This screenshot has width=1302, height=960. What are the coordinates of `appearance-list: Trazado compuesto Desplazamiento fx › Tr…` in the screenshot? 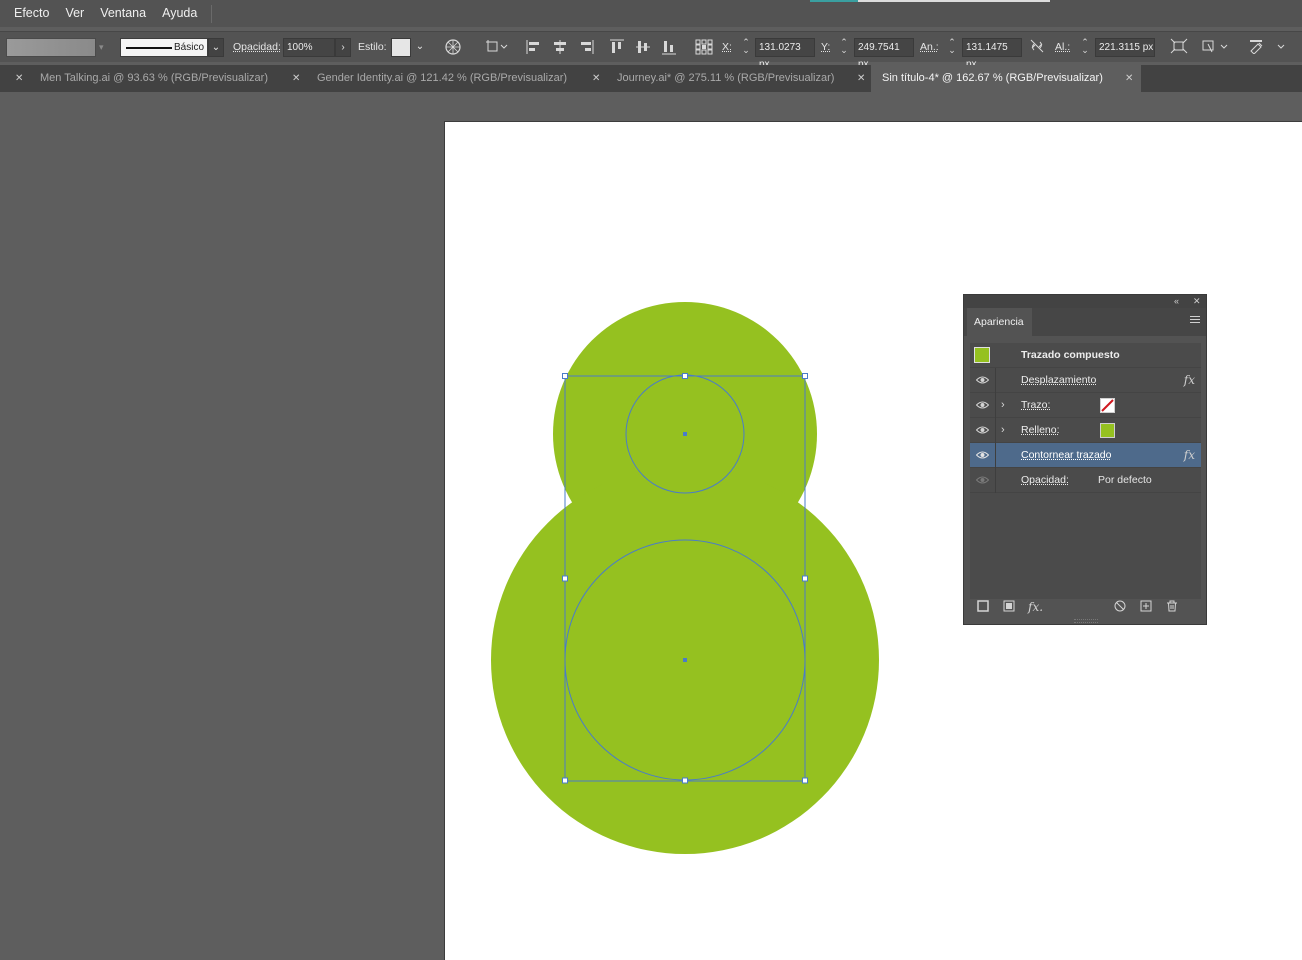 It's located at (1085, 471).